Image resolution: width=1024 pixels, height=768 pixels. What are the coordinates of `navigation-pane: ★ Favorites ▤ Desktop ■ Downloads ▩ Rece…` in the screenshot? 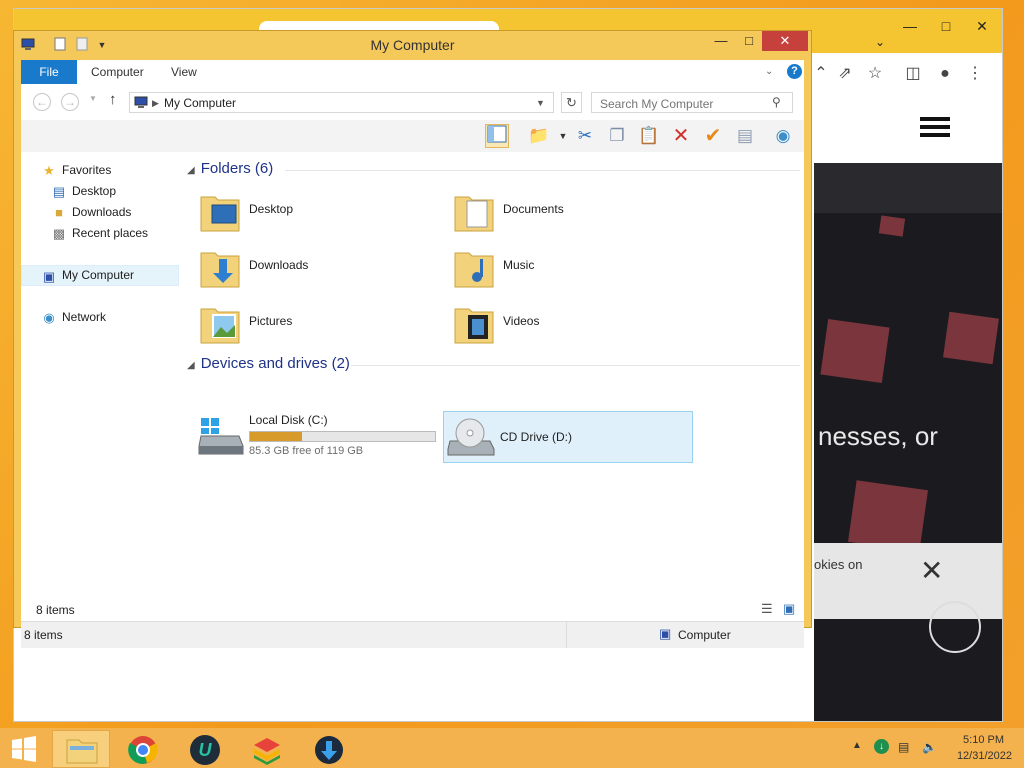 It's located at (101, 375).